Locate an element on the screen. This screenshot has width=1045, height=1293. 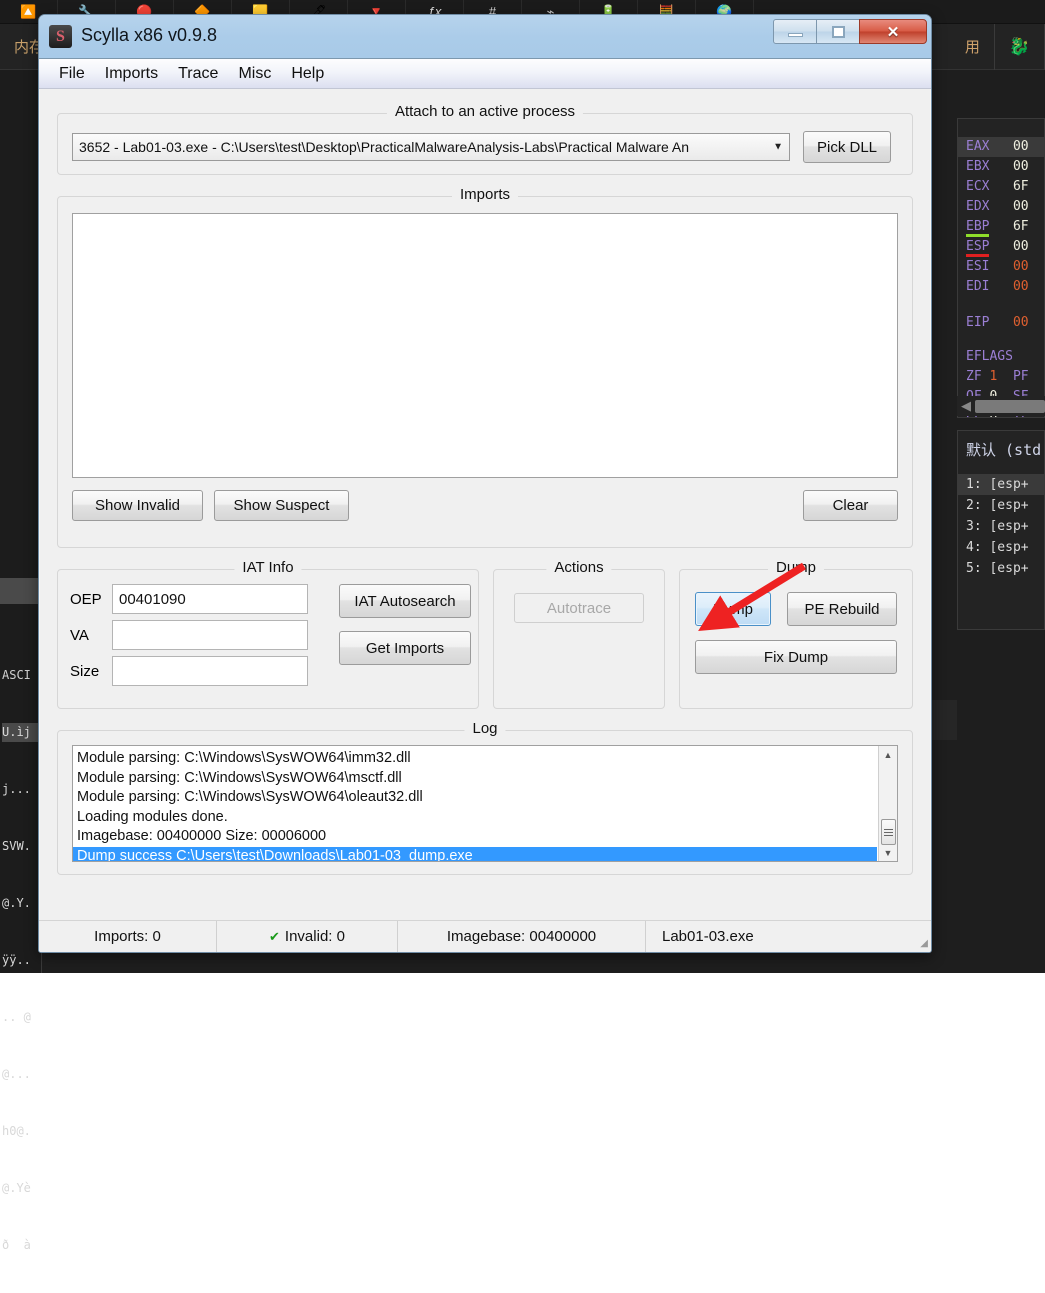
attach-group-legend: Attach to an active process is located at coordinates (485, 111).